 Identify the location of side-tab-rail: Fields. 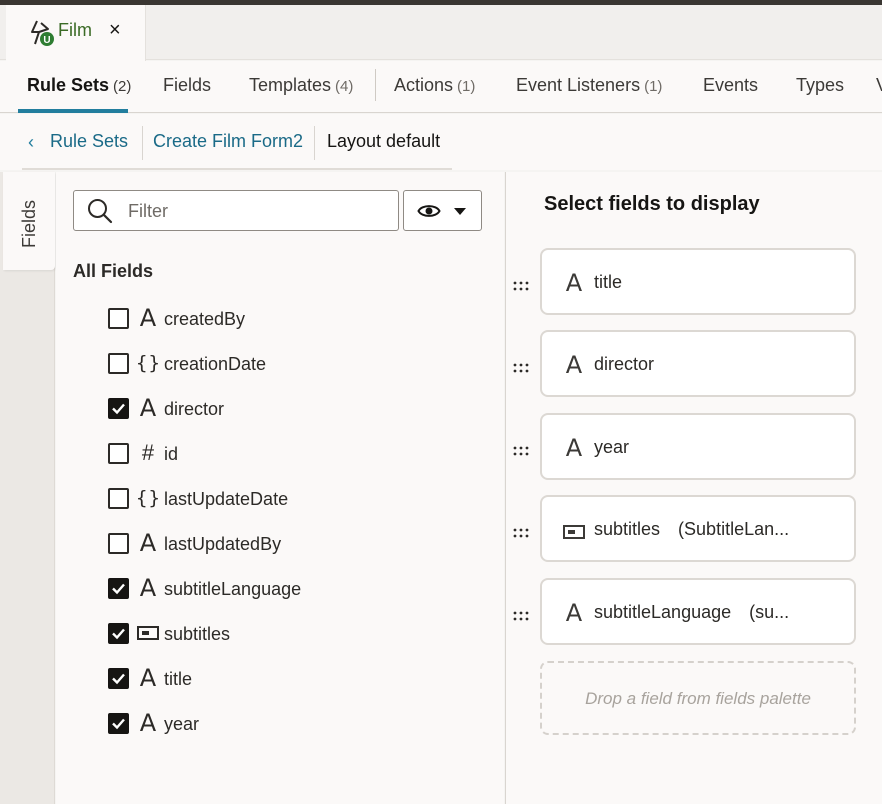
(27, 488).